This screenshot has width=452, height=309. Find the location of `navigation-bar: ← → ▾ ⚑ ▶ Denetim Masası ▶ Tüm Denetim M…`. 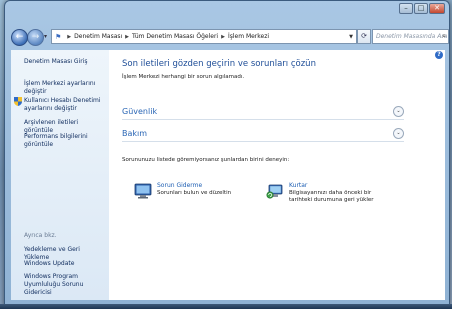

navigation-bar: ← → ▾ ⚑ ▶ Denetim Masası ▶ Tüm Denetim M… is located at coordinates (230, 38).